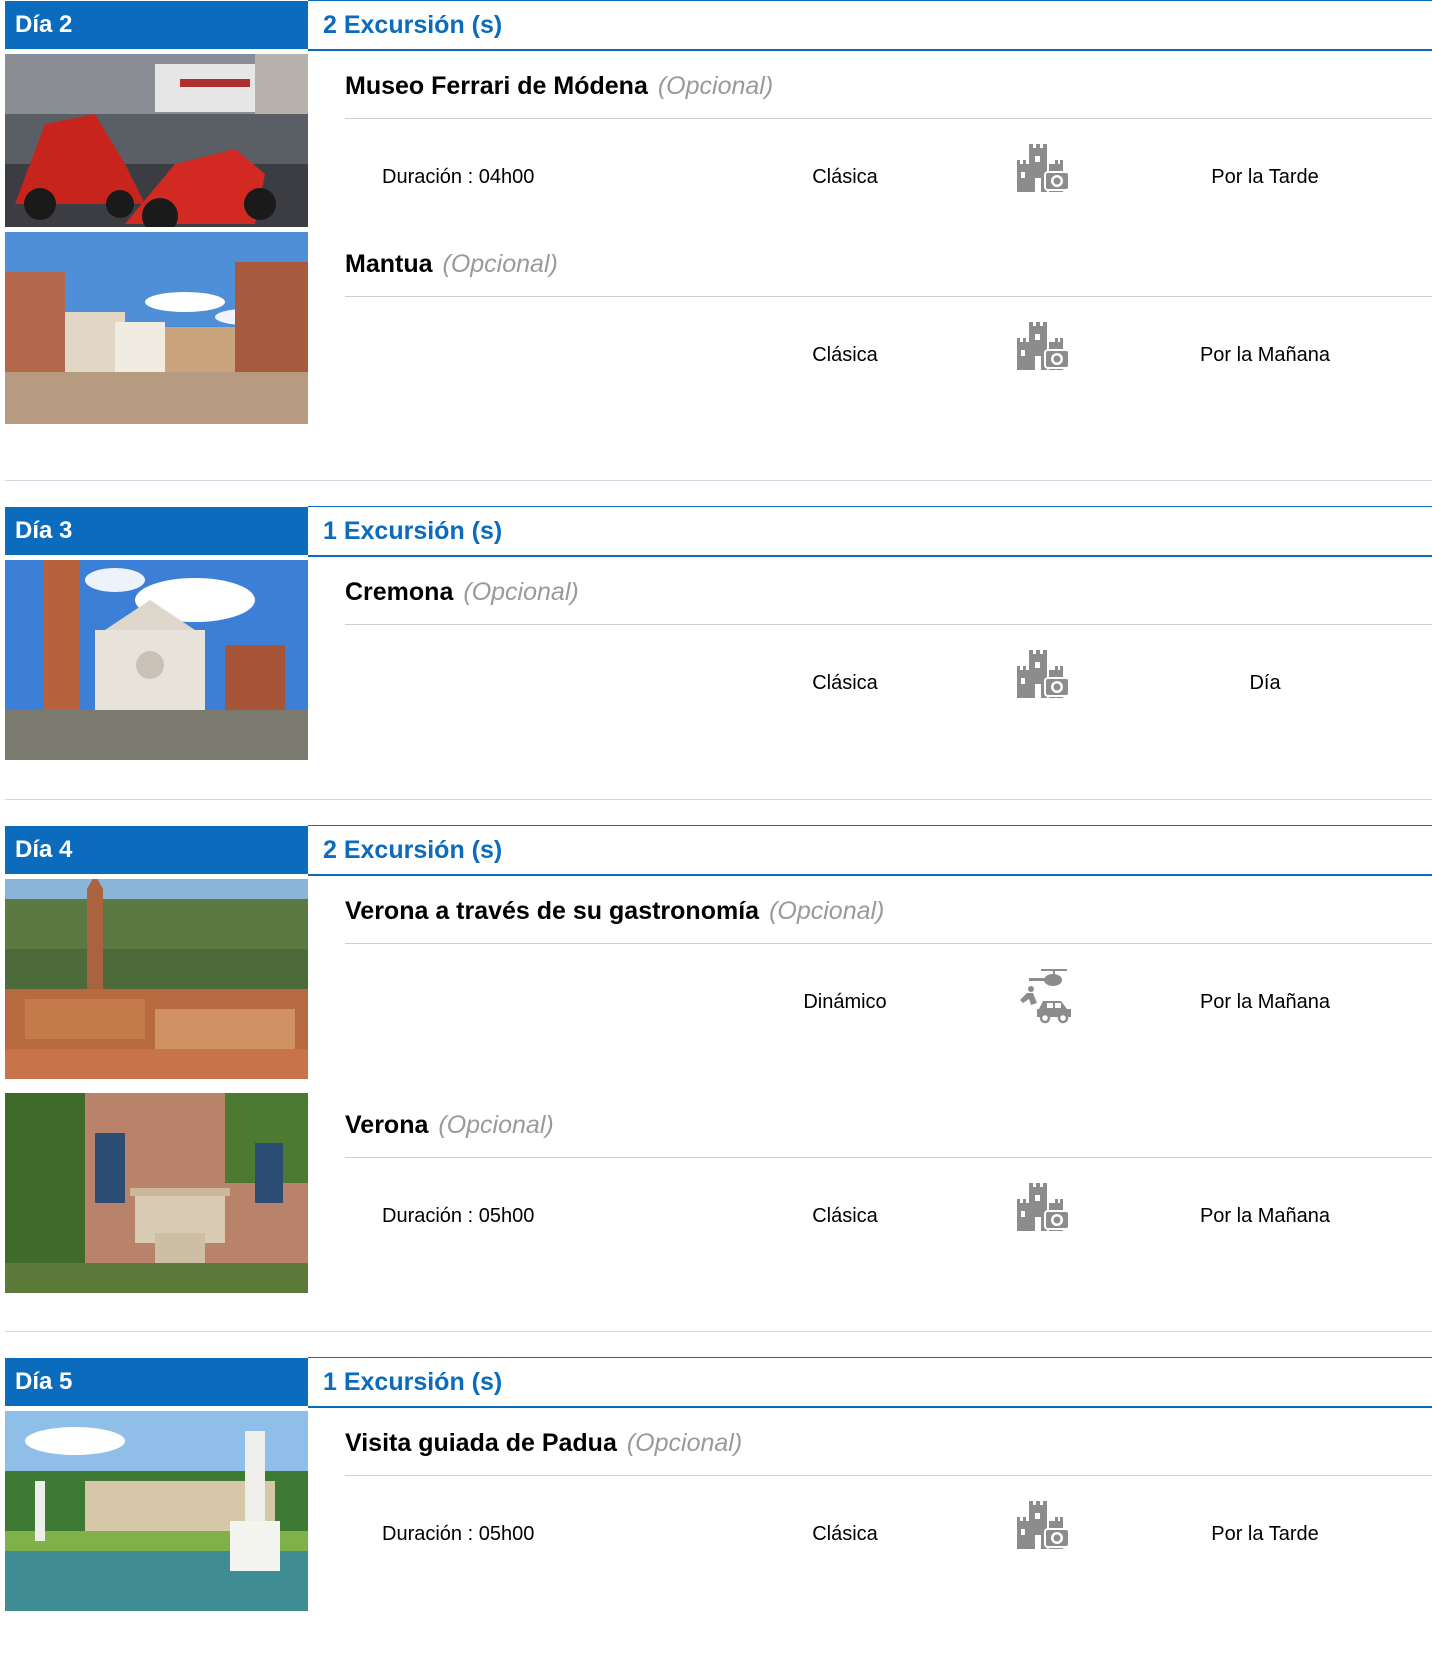 The width and height of the screenshot is (1432, 1653). What do you see at coordinates (156, 25) in the screenshot?
I see `day-label: Día 2` at bounding box center [156, 25].